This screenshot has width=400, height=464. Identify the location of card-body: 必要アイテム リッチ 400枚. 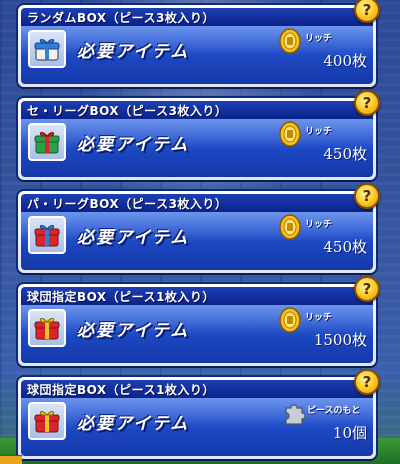
(197, 55).